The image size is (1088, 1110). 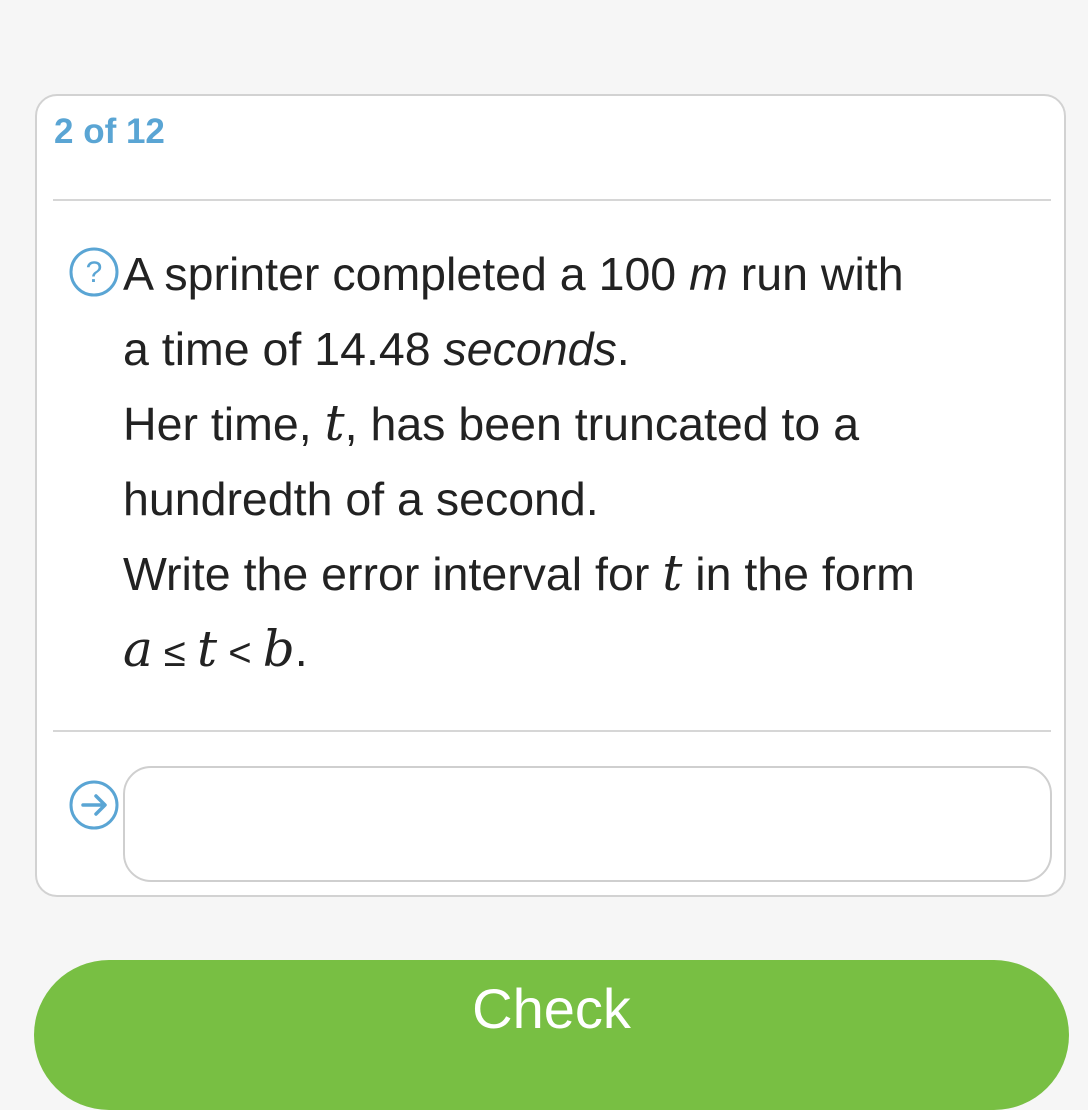 I want to click on question-line-1: A sprinter completed a 100 m run with, so click(x=513, y=274).